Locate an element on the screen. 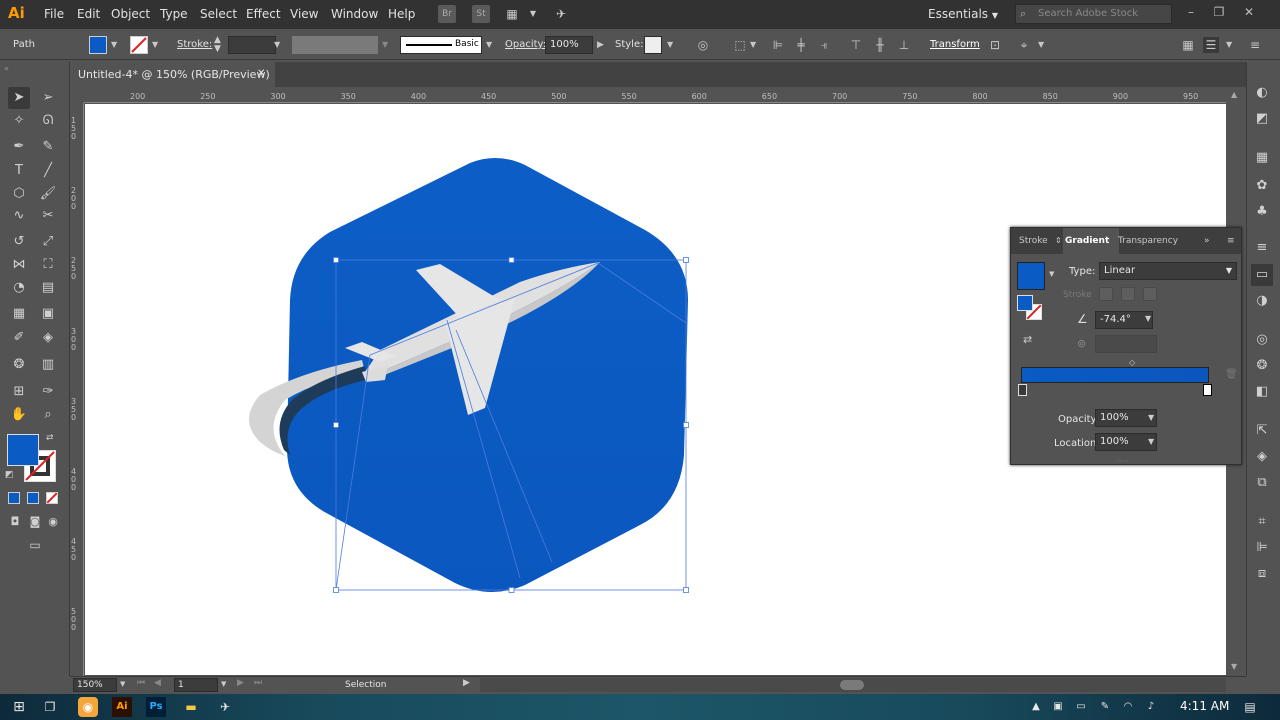  gradient-tool-icon: ▣ is located at coordinates (48, 314).